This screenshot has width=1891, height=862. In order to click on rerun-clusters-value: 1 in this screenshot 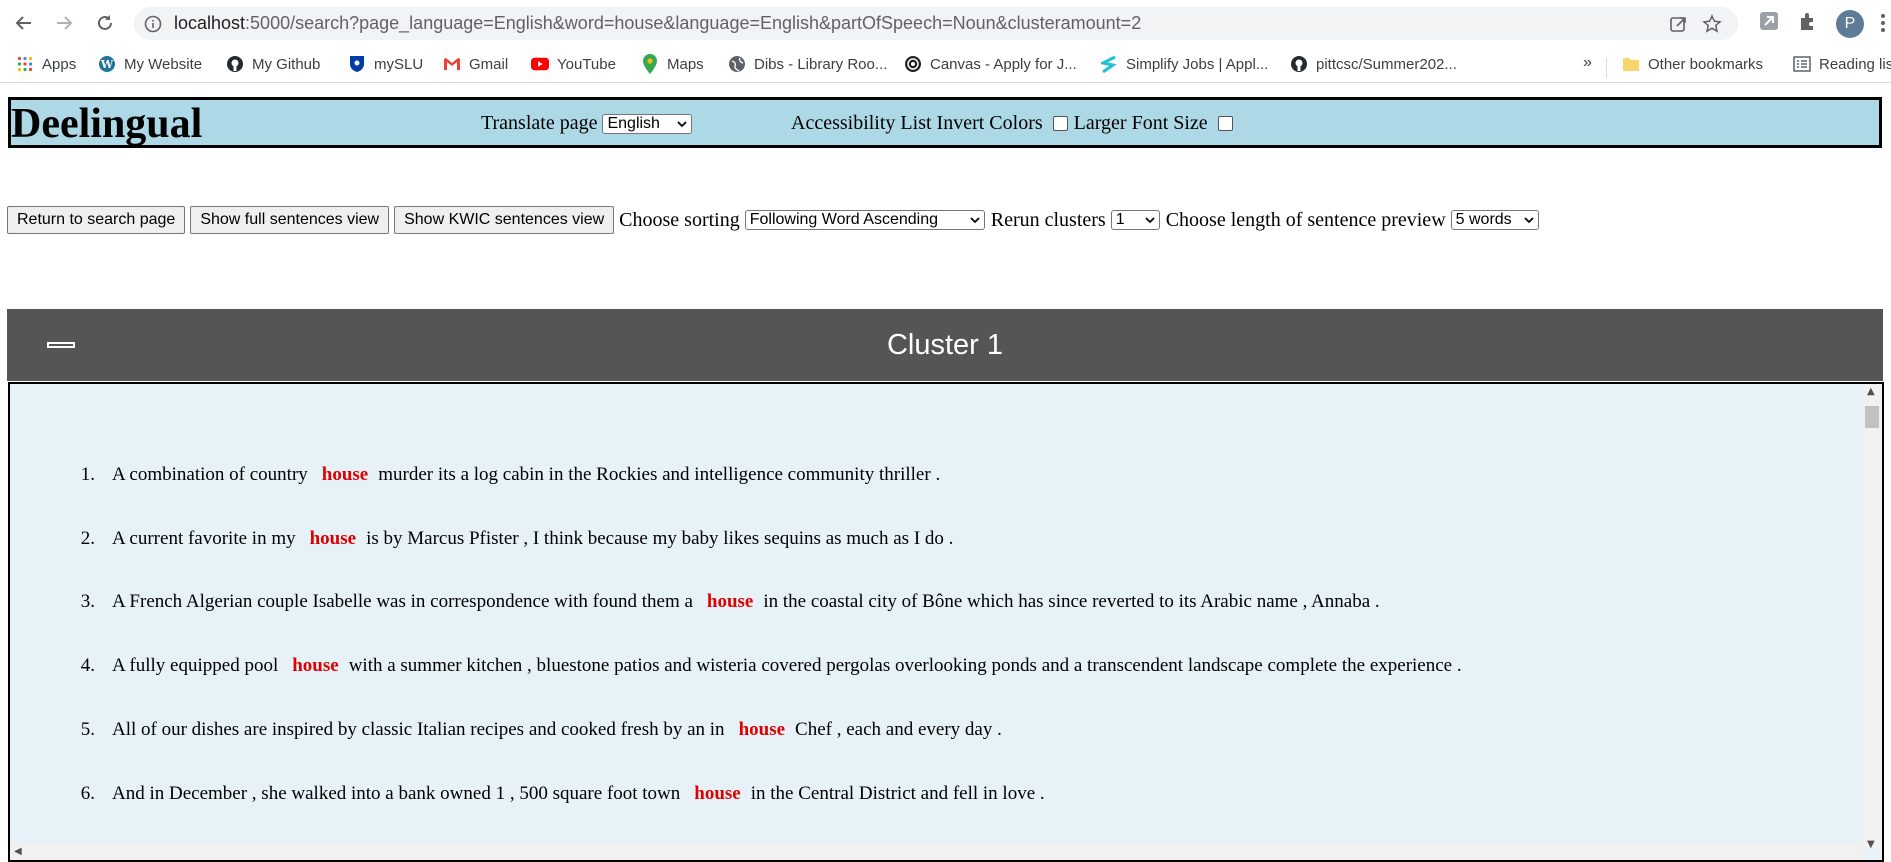, I will do `click(1120, 219)`.